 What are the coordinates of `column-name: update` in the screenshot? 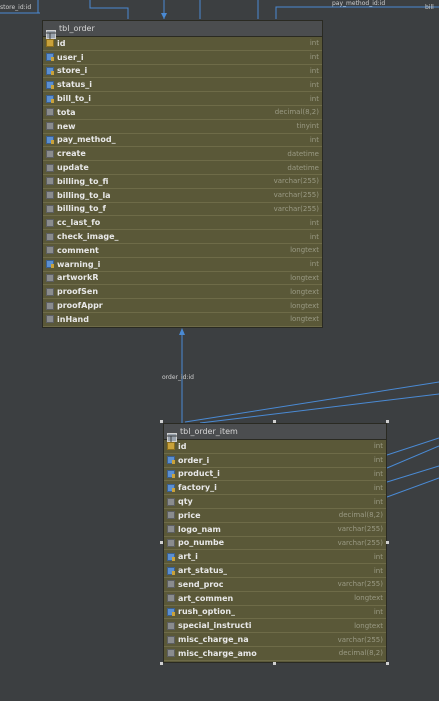 It's located at (73, 168).